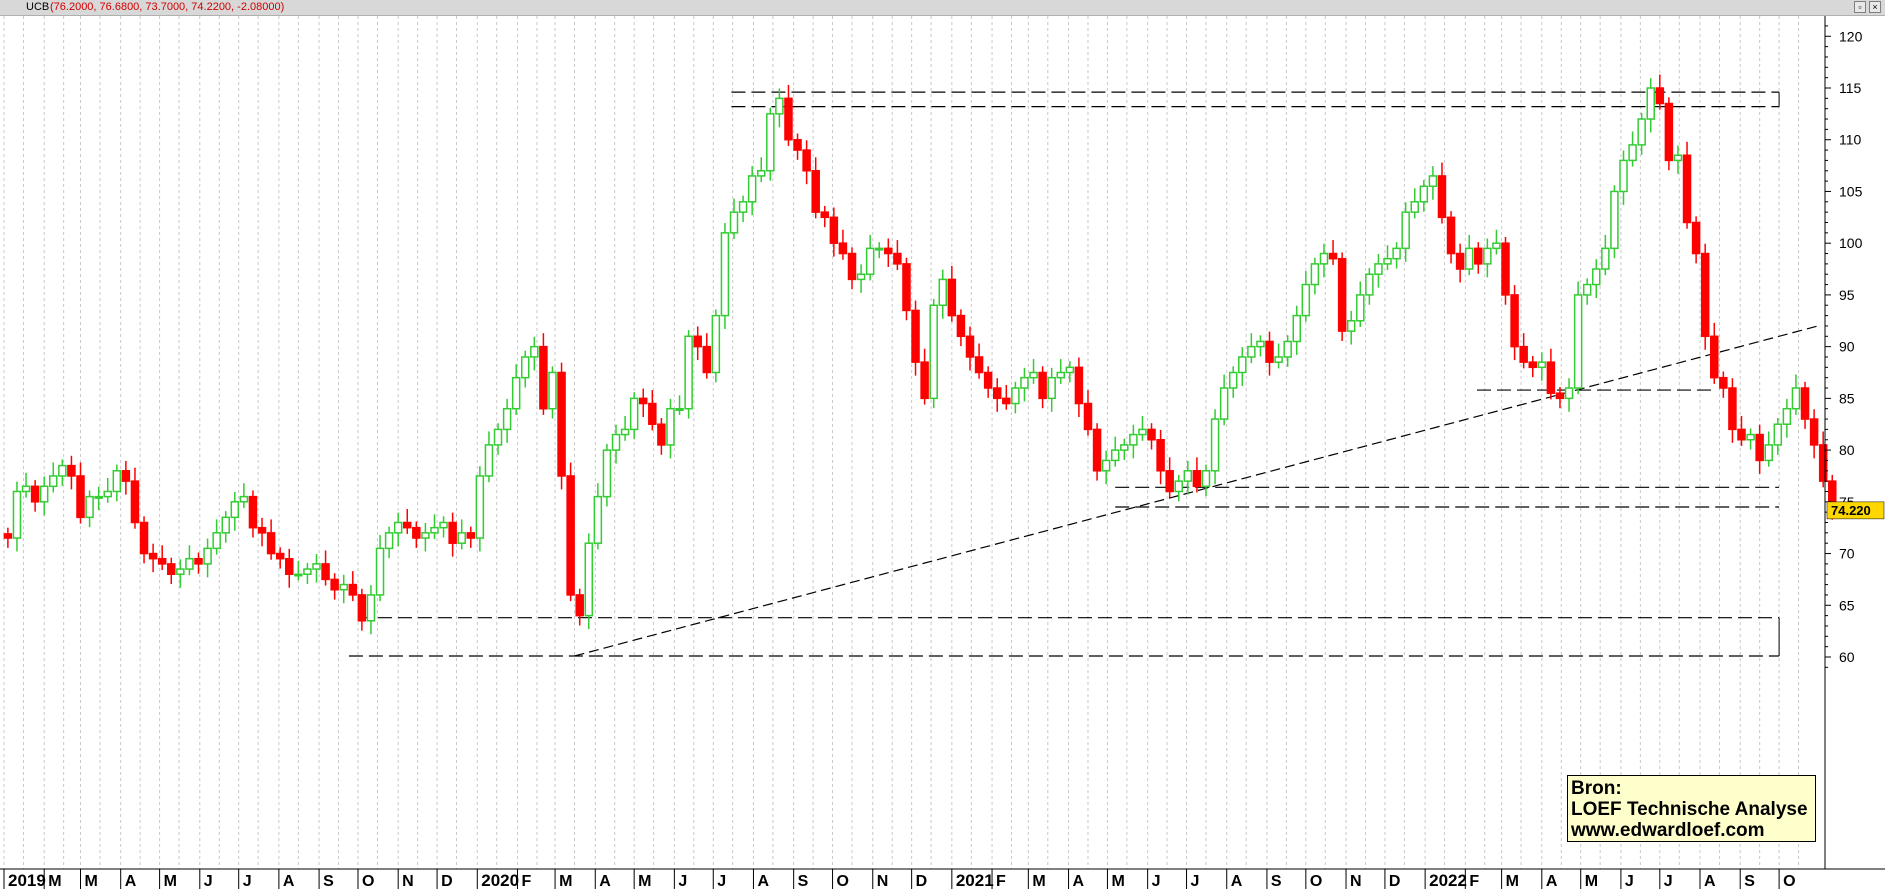 This screenshot has width=1885, height=889. I want to click on last-price-label: 74.220, so click(1851, 510).